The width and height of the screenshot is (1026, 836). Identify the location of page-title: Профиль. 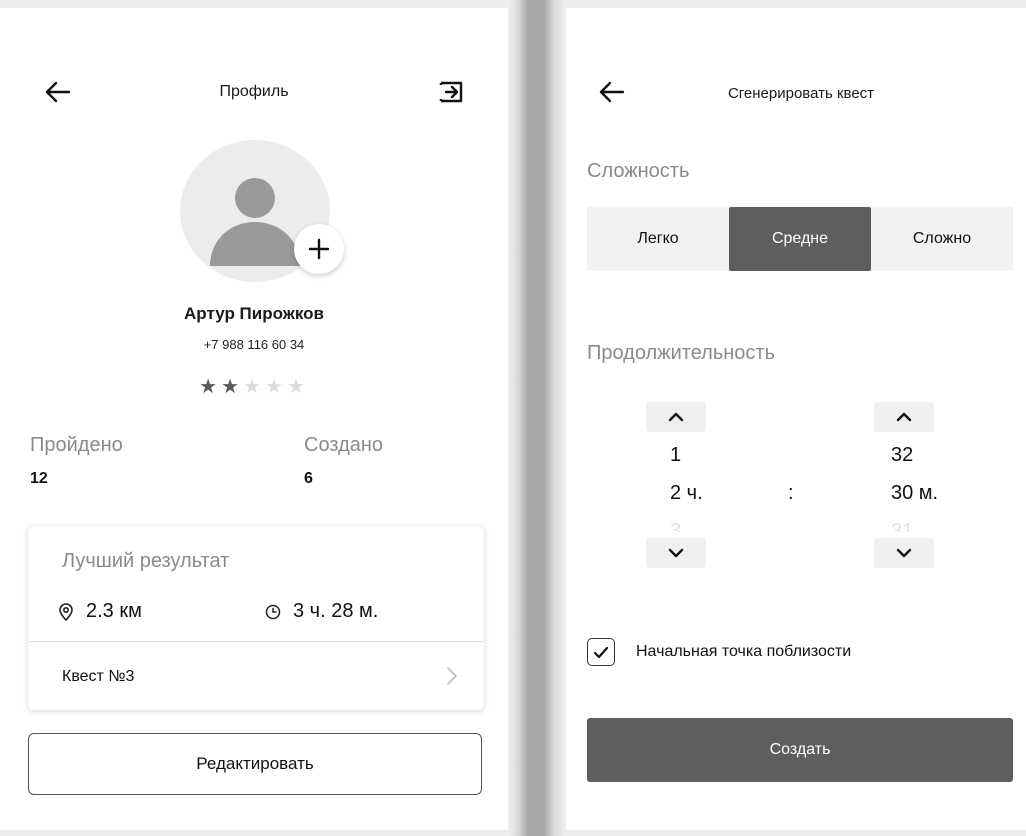
(254, 91).